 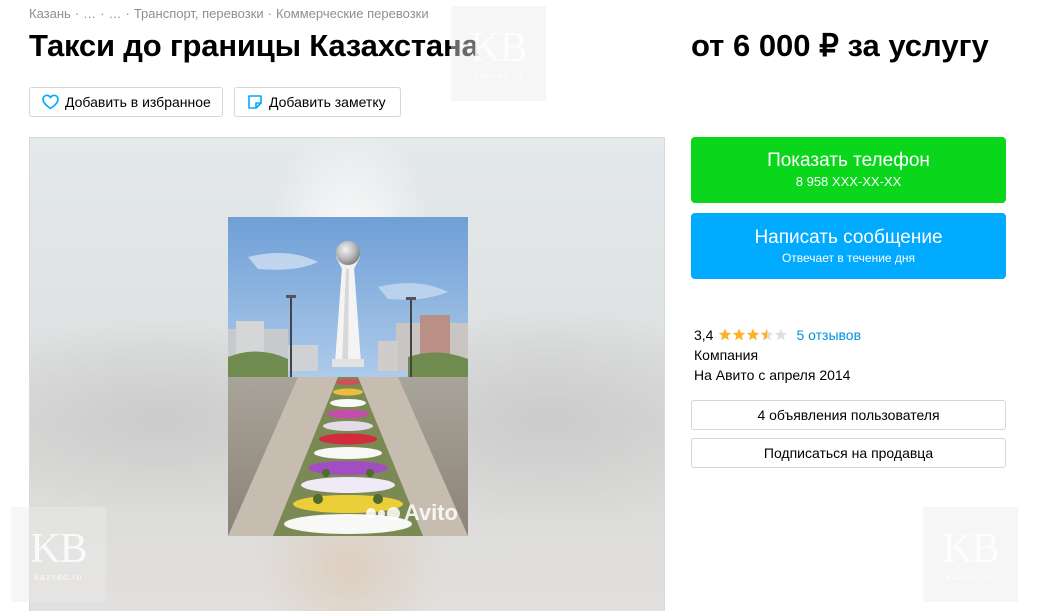 What do you see at coordinates (50, 102) in the screenshot?
I see `heart-icon` at bounding box center [50, 102].